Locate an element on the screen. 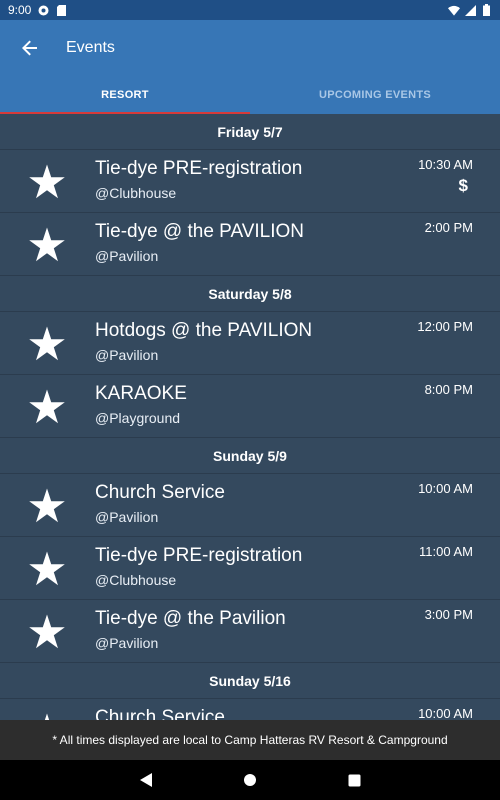  event-time: 2:00 PM is located at coordinates (448, 227).